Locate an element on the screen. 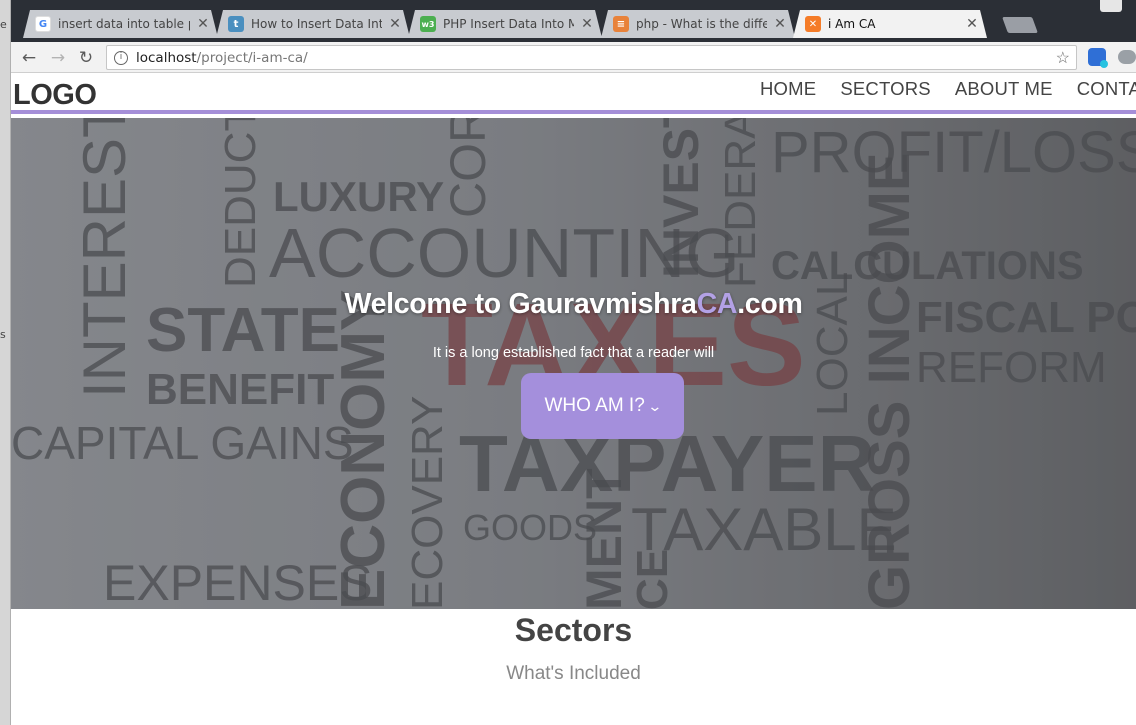 The height and width of the screenshot is (725, 1136). browser-tab: t How to Insert Data Into M ✕ is located at coordinates (313, 24).